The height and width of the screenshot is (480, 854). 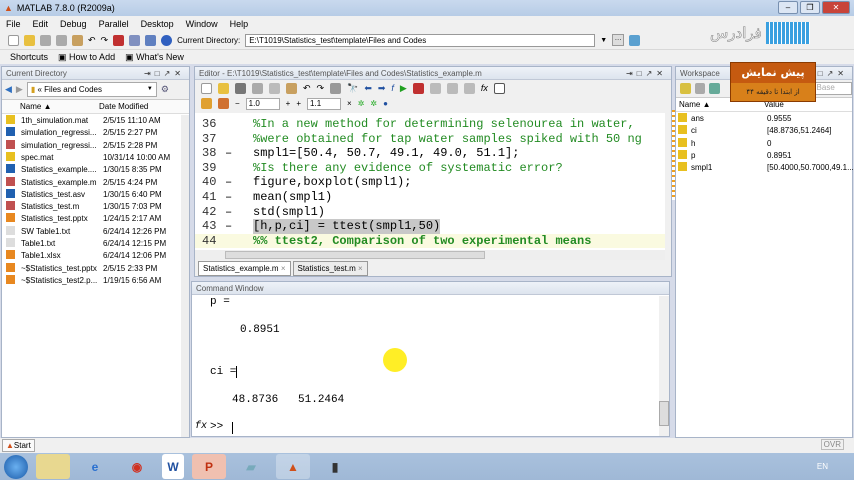 What do you see at coordinates (119, 40) in the screenshot?
I see `simulink-icon` at bounding box center [119, 40].